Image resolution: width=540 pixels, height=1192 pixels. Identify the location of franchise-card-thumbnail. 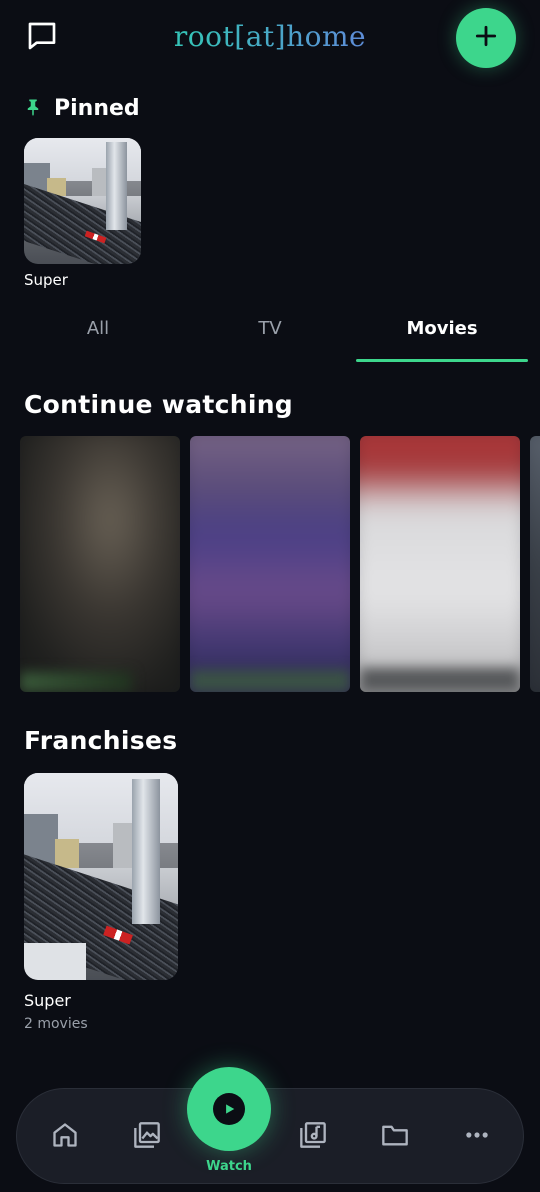
(101, 876).